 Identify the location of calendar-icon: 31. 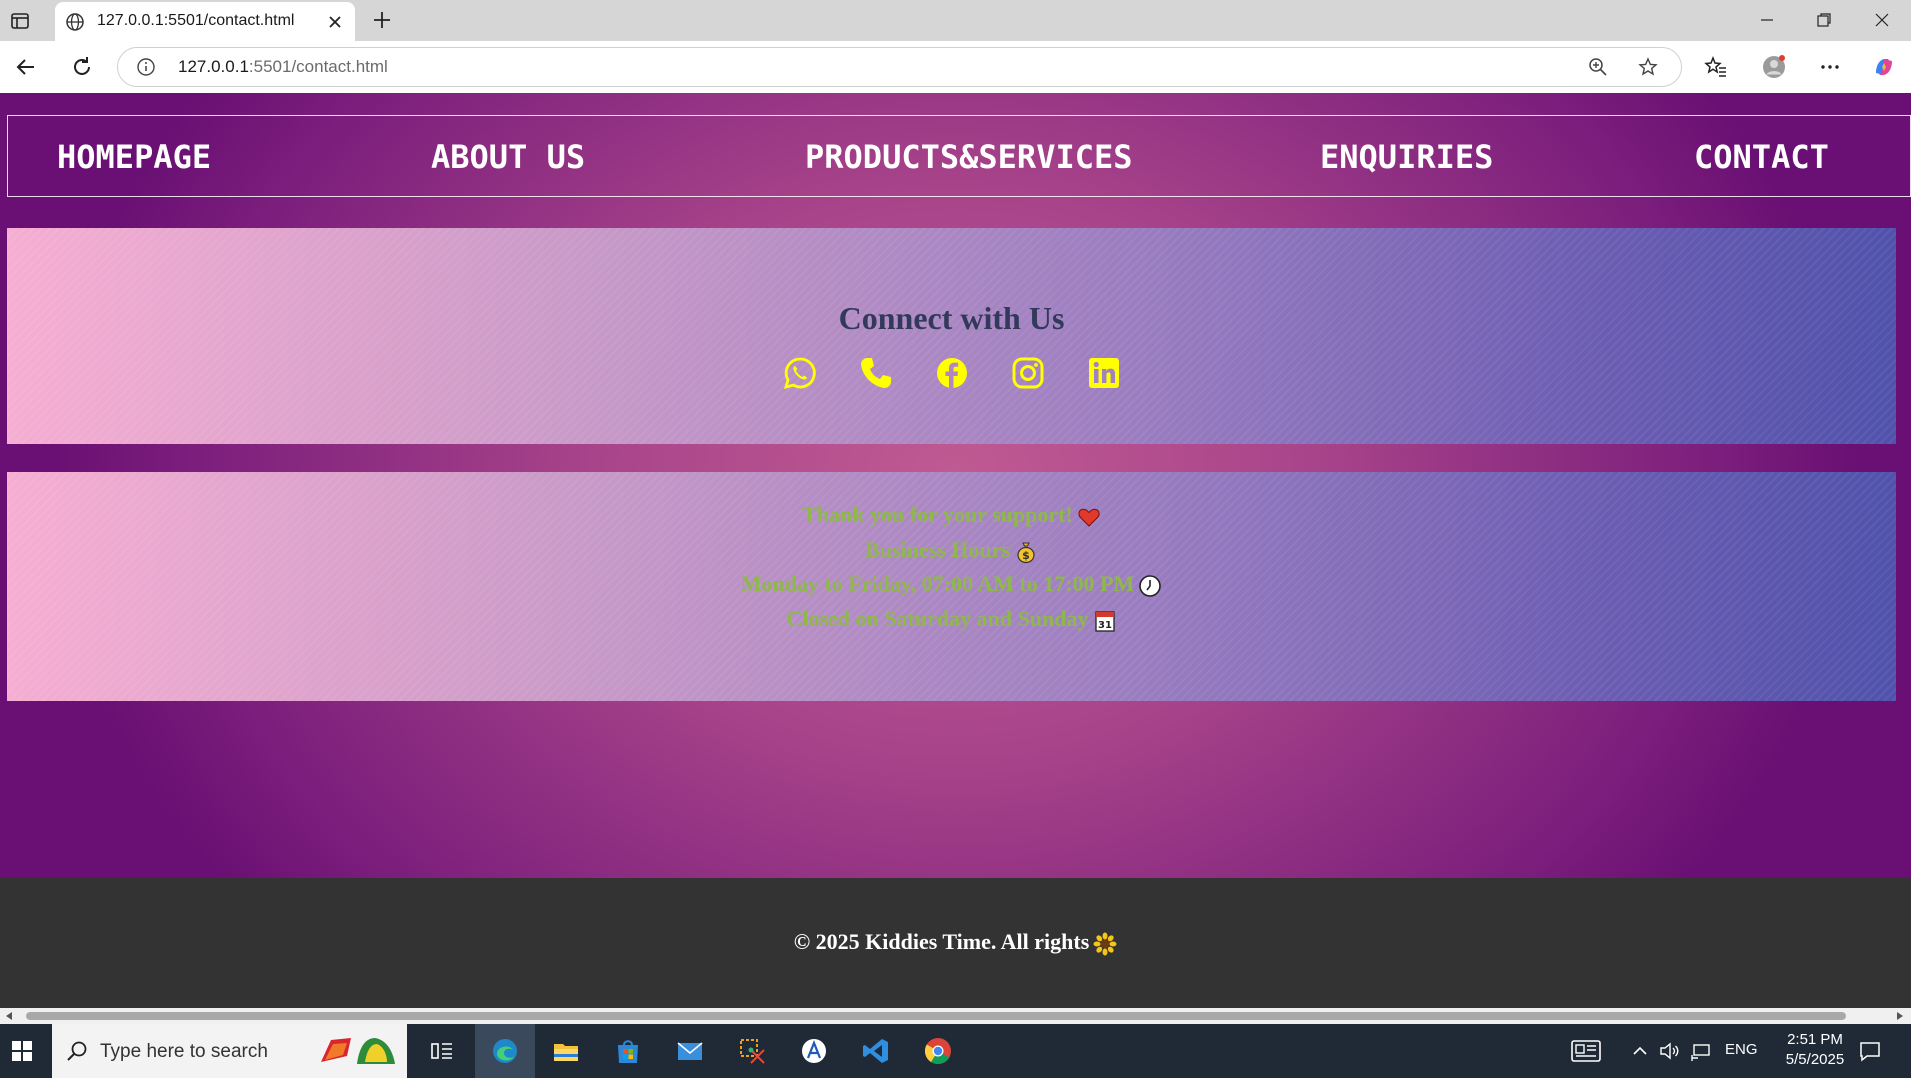
(1104, 621).